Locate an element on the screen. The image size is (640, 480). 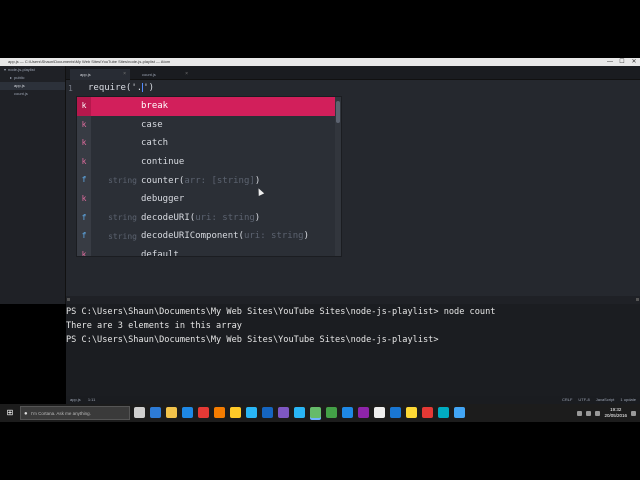
autocomplete-item: f string decodeURIComponent(uri: string) is located at coordinates (209, 236).